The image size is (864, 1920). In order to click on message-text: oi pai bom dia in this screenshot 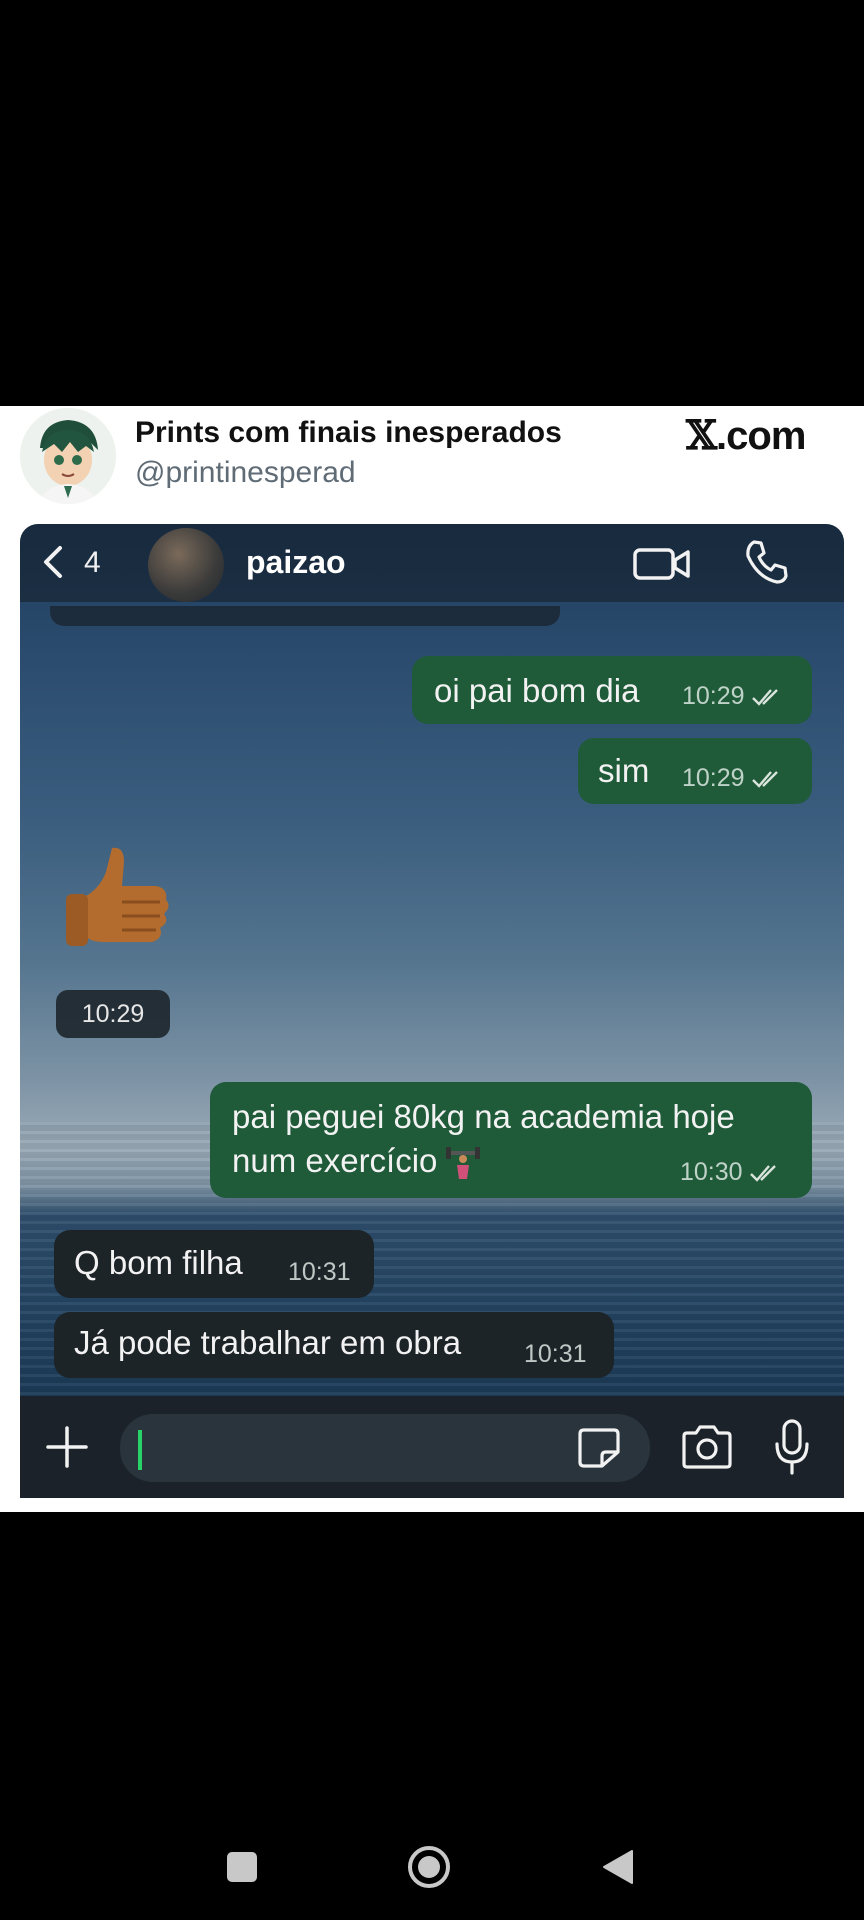, I will do `click(537, 690)`.